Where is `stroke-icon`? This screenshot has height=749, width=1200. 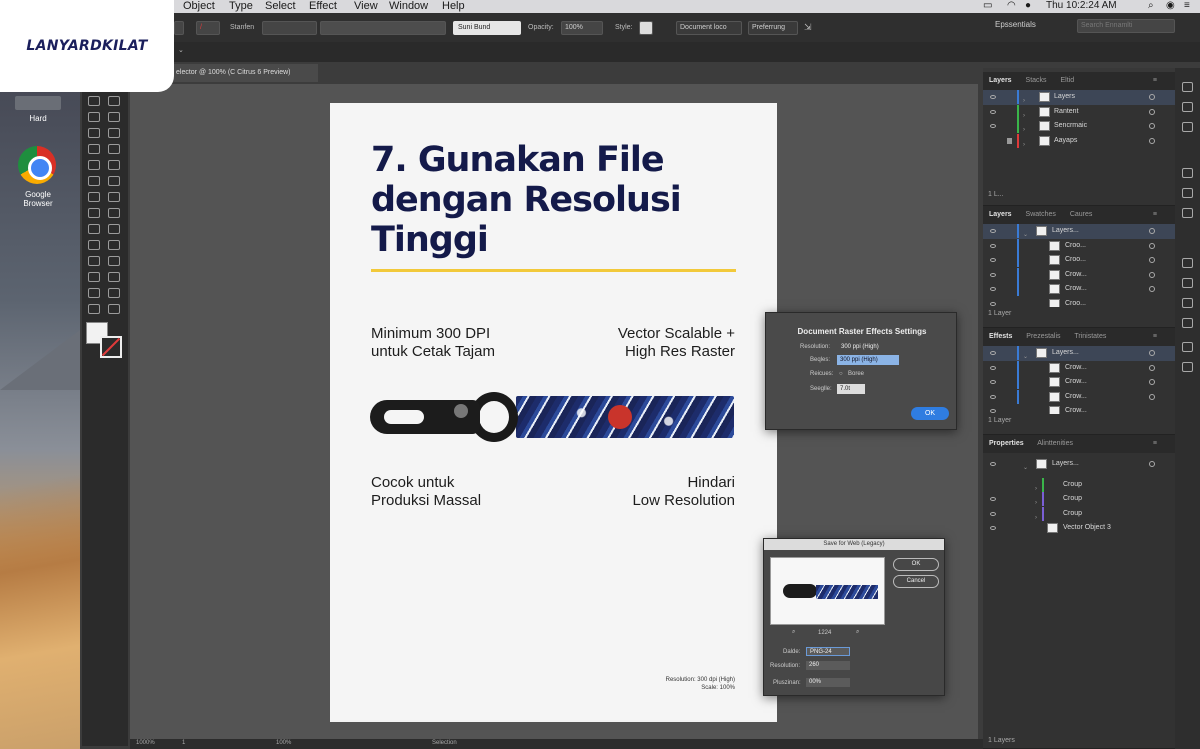
stroke-icon is located at coordinates (1187, 173).